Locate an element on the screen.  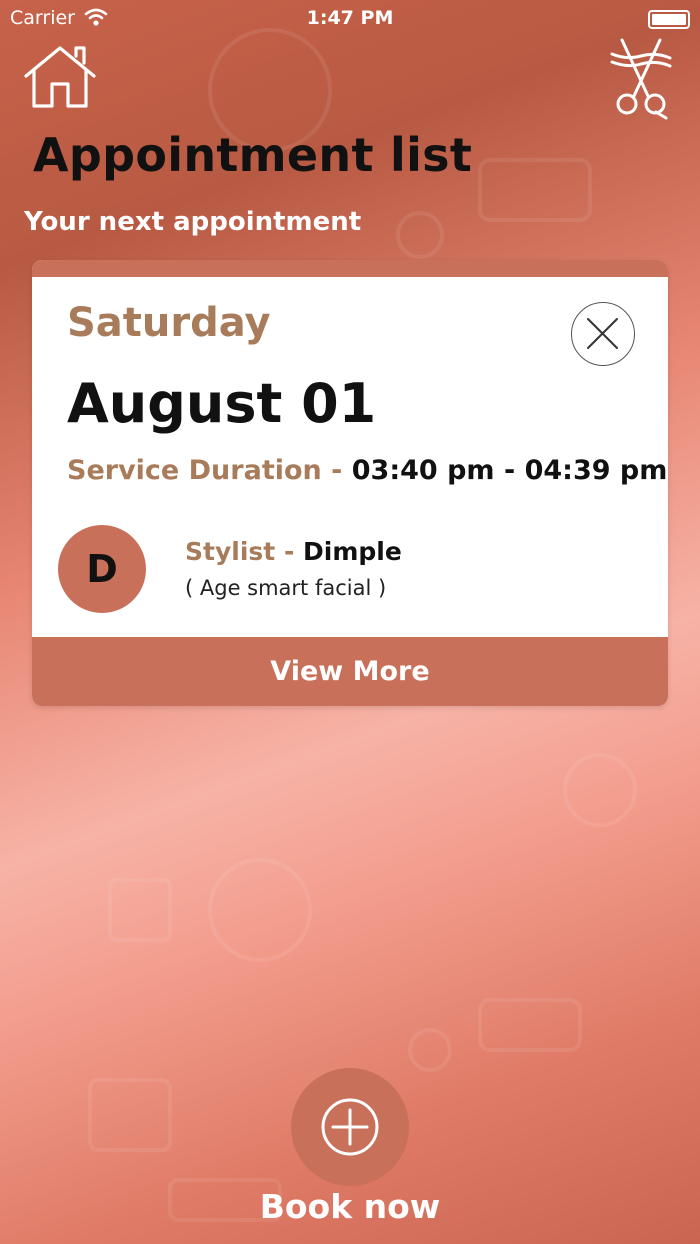
cancel-appointment-button is located at coordinates (603, 334).